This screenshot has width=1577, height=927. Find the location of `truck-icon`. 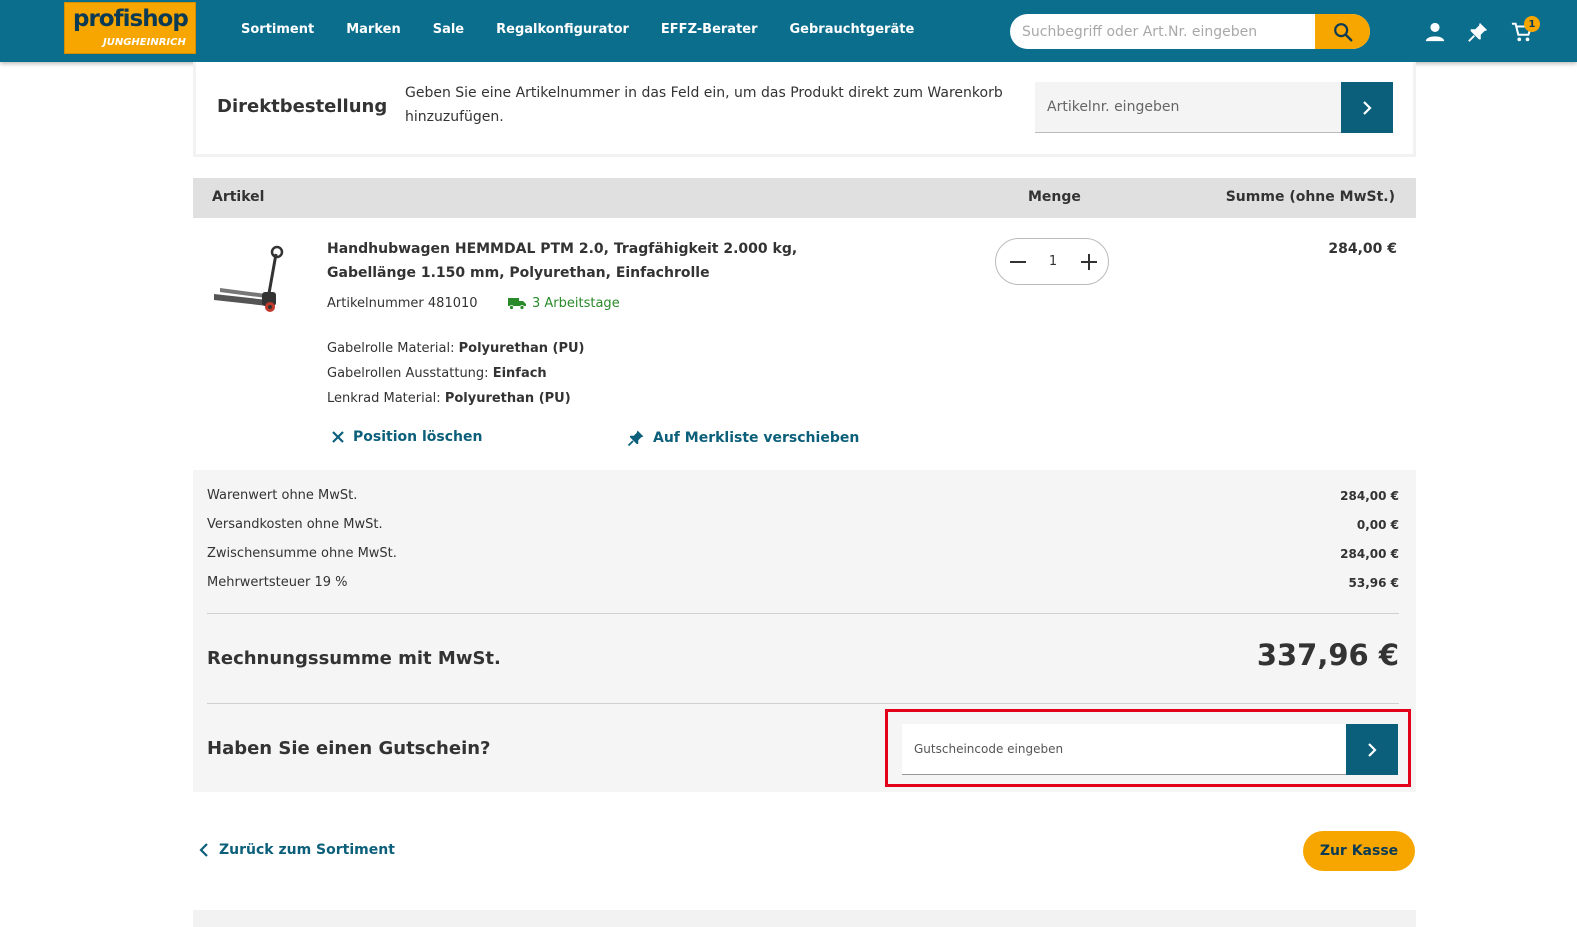

truck-icon is located at coordinates (517, 304).